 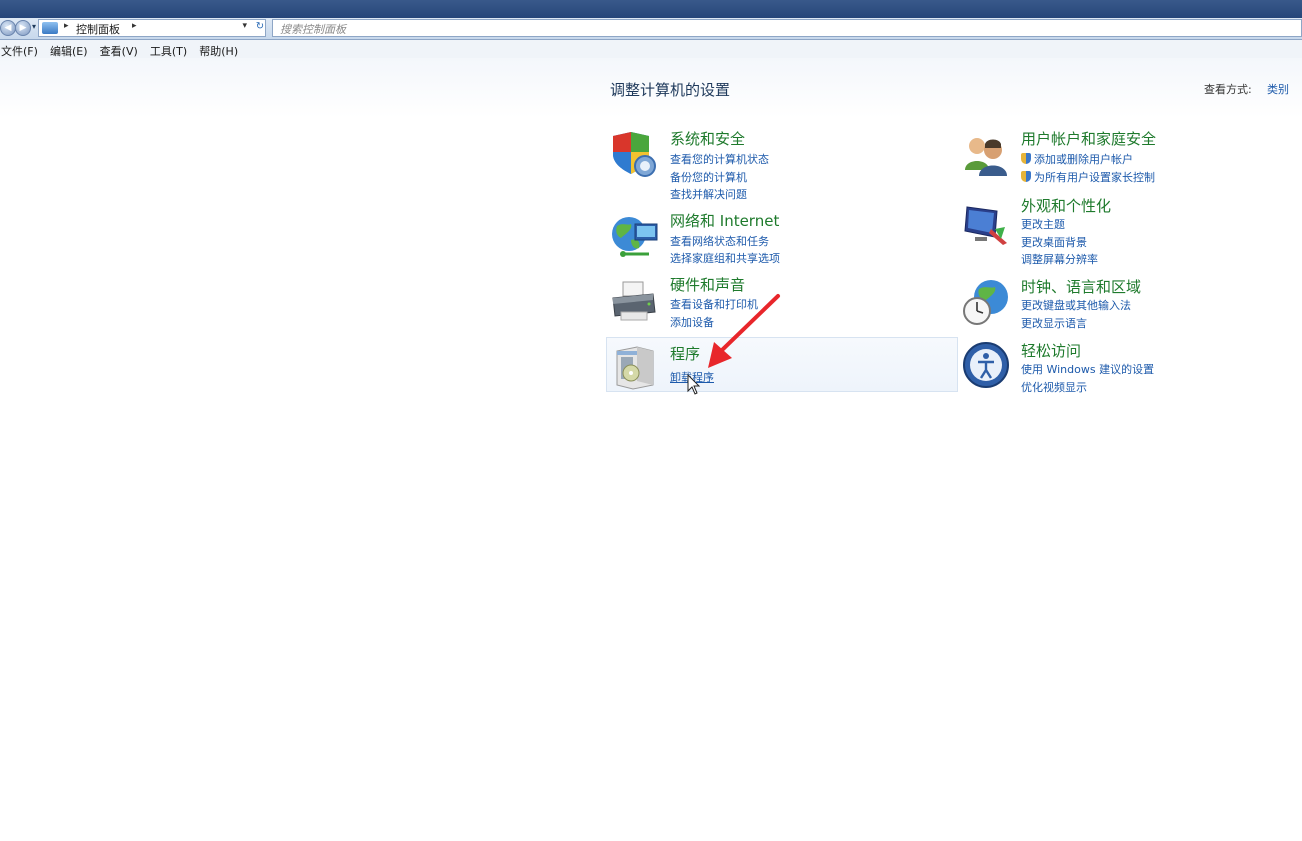 What do you see at coordinates (634, 155) in the screenshot?
I see `shield-computer-icon` at bounding box center [634, 155].